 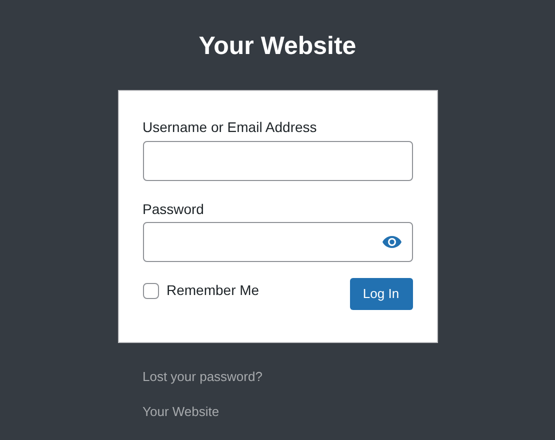 What do you see at coordinates (181, 411) in the screenshot?
I see `site-link: Your Website` at bounding box center [181, 411].